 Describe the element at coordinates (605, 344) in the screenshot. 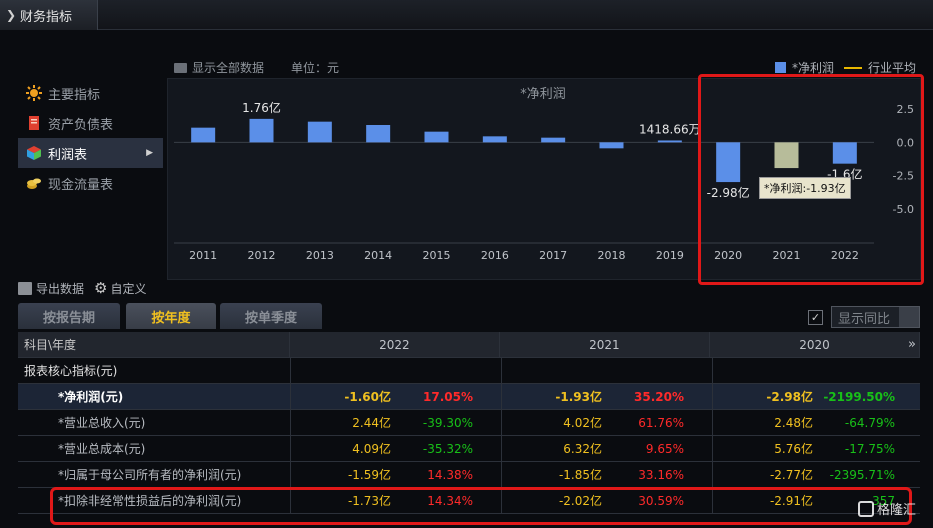

I see `header-year: 2021` at that location.